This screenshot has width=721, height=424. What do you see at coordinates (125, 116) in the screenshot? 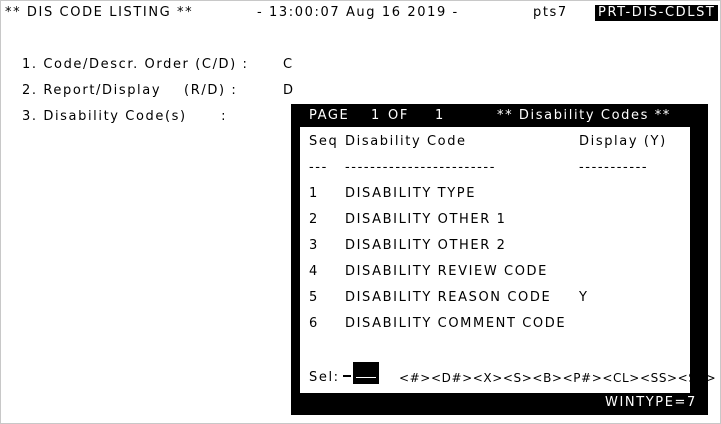
I see `option-label: 3. Disability Code(s) :` at bounding box center [125, 116].